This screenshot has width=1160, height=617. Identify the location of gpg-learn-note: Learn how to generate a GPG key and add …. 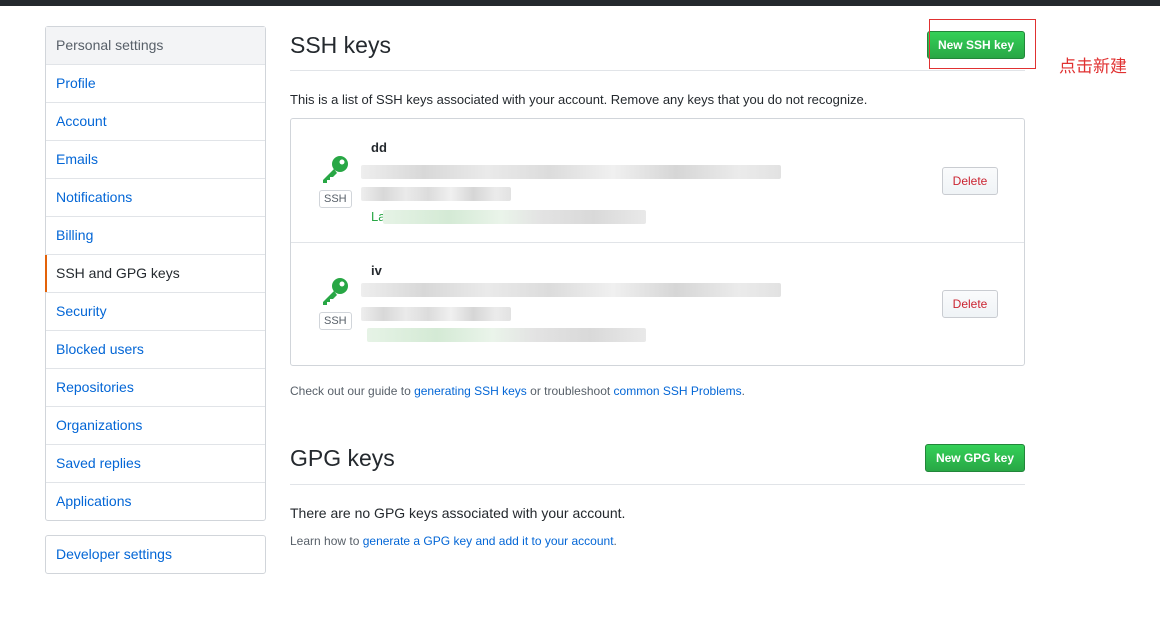
(453, 541).